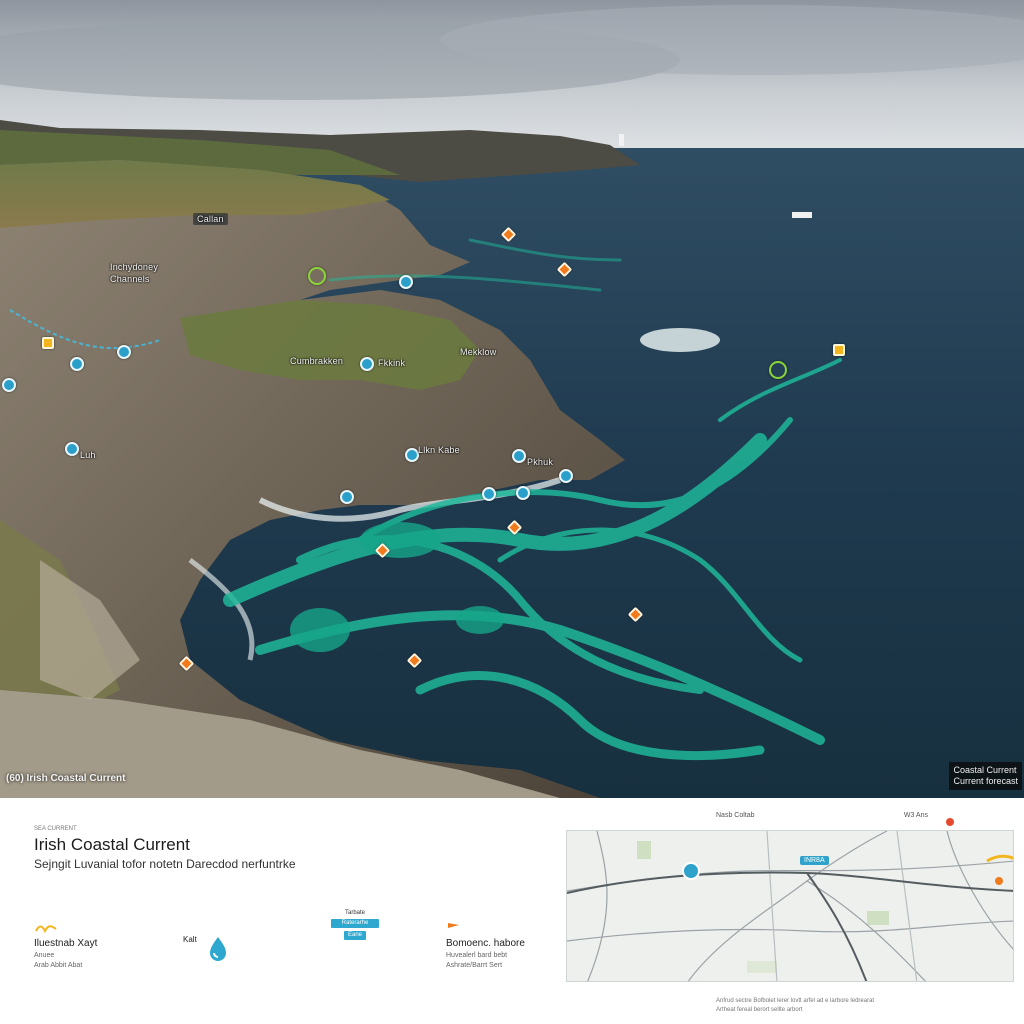 This screenshot has width=1024, height=1024. I want to click on stat-tidal-sub2: Arab Abbit Abat, so click(58, 965).